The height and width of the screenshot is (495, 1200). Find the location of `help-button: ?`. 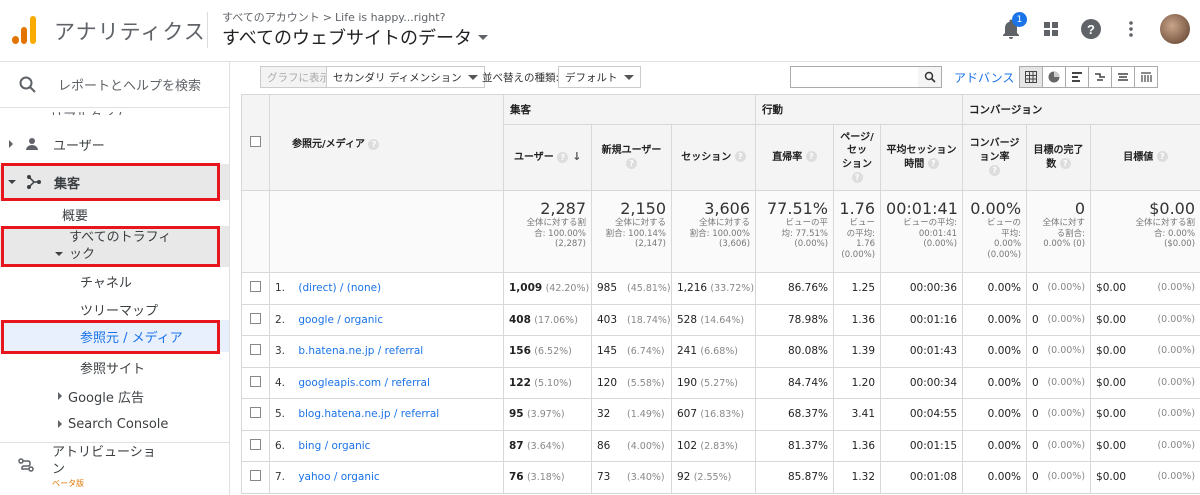

help-button: ? is located at coordinates (1091, 29).